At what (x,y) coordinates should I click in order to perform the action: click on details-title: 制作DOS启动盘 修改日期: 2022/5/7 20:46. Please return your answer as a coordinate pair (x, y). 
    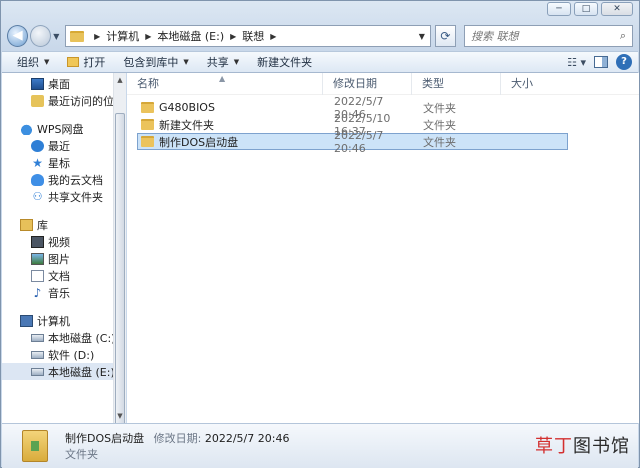
    Looking at the image, I should click on (177, 438).